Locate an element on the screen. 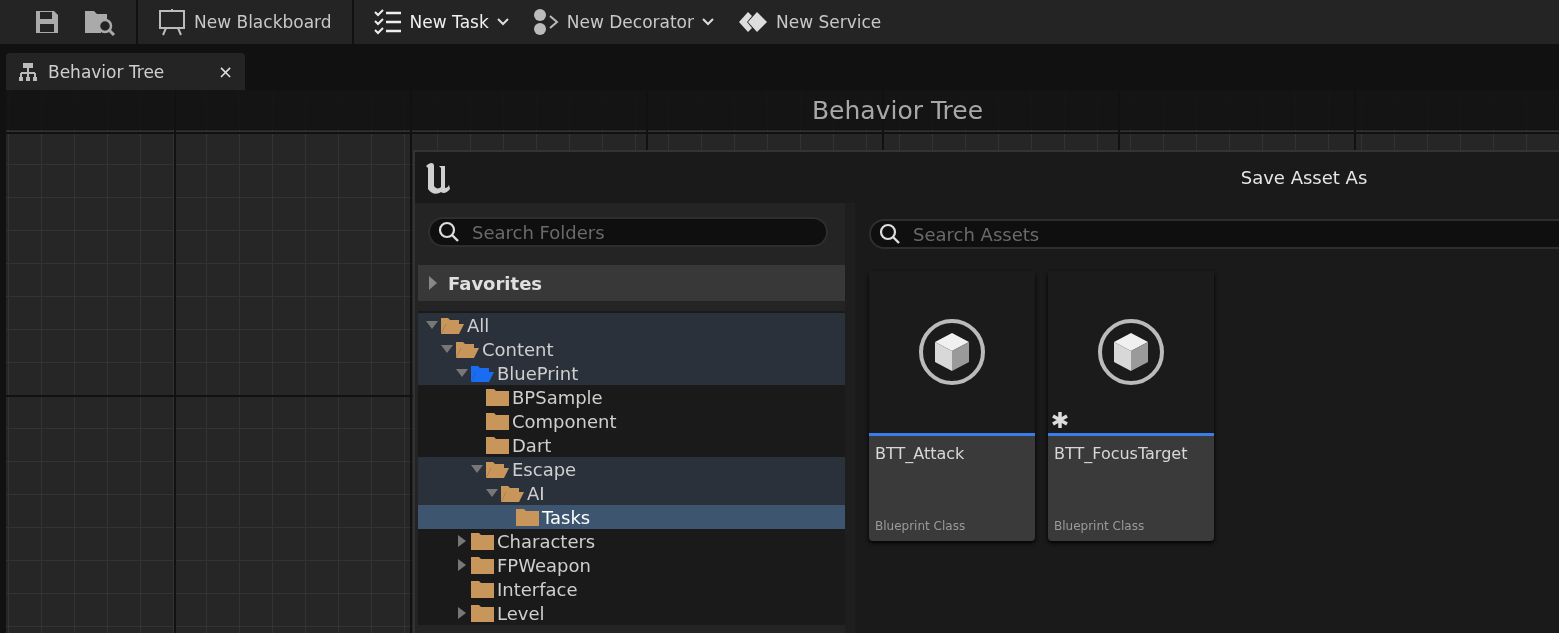  tree-row: Component is located at coordinates (631, 421).